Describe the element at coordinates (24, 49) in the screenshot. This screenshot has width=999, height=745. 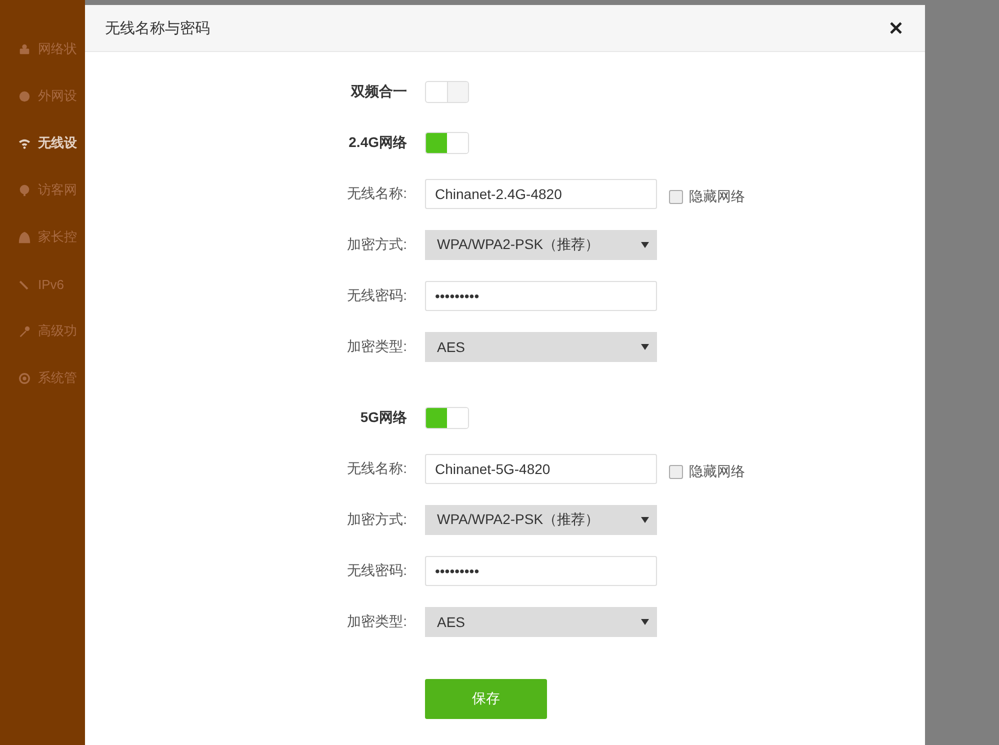
I see `monitor-icon` at that location.